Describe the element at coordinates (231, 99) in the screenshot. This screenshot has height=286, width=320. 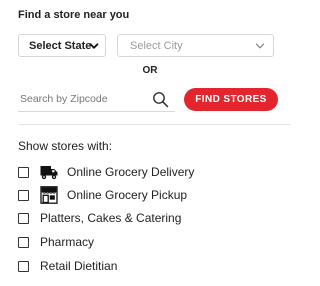
I see `find-stores-button: FIND STORES` at that location.